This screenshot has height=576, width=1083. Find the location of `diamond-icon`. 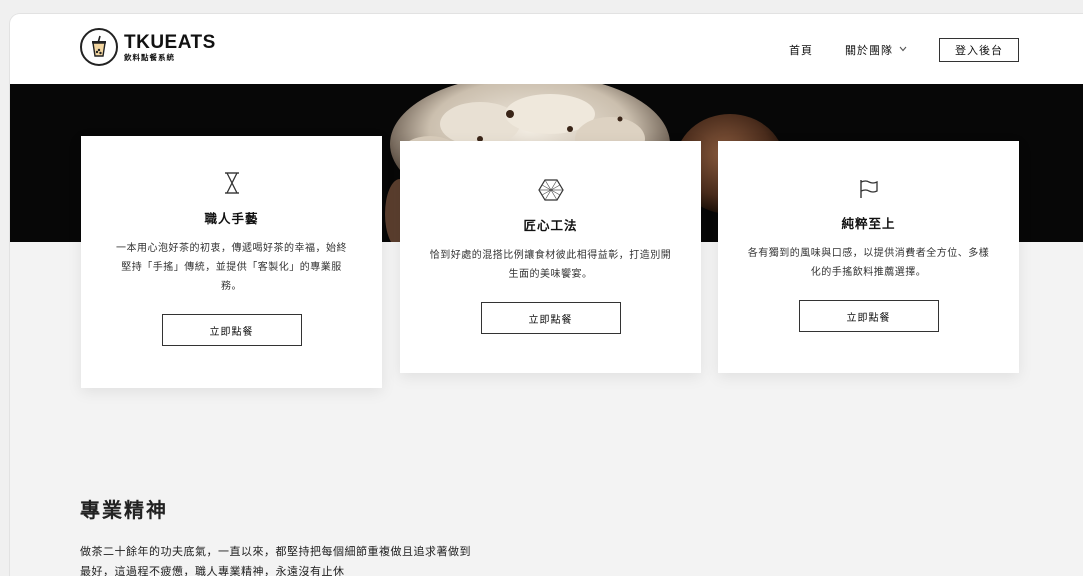

diamond-icon is located at coordinates (550, 190).